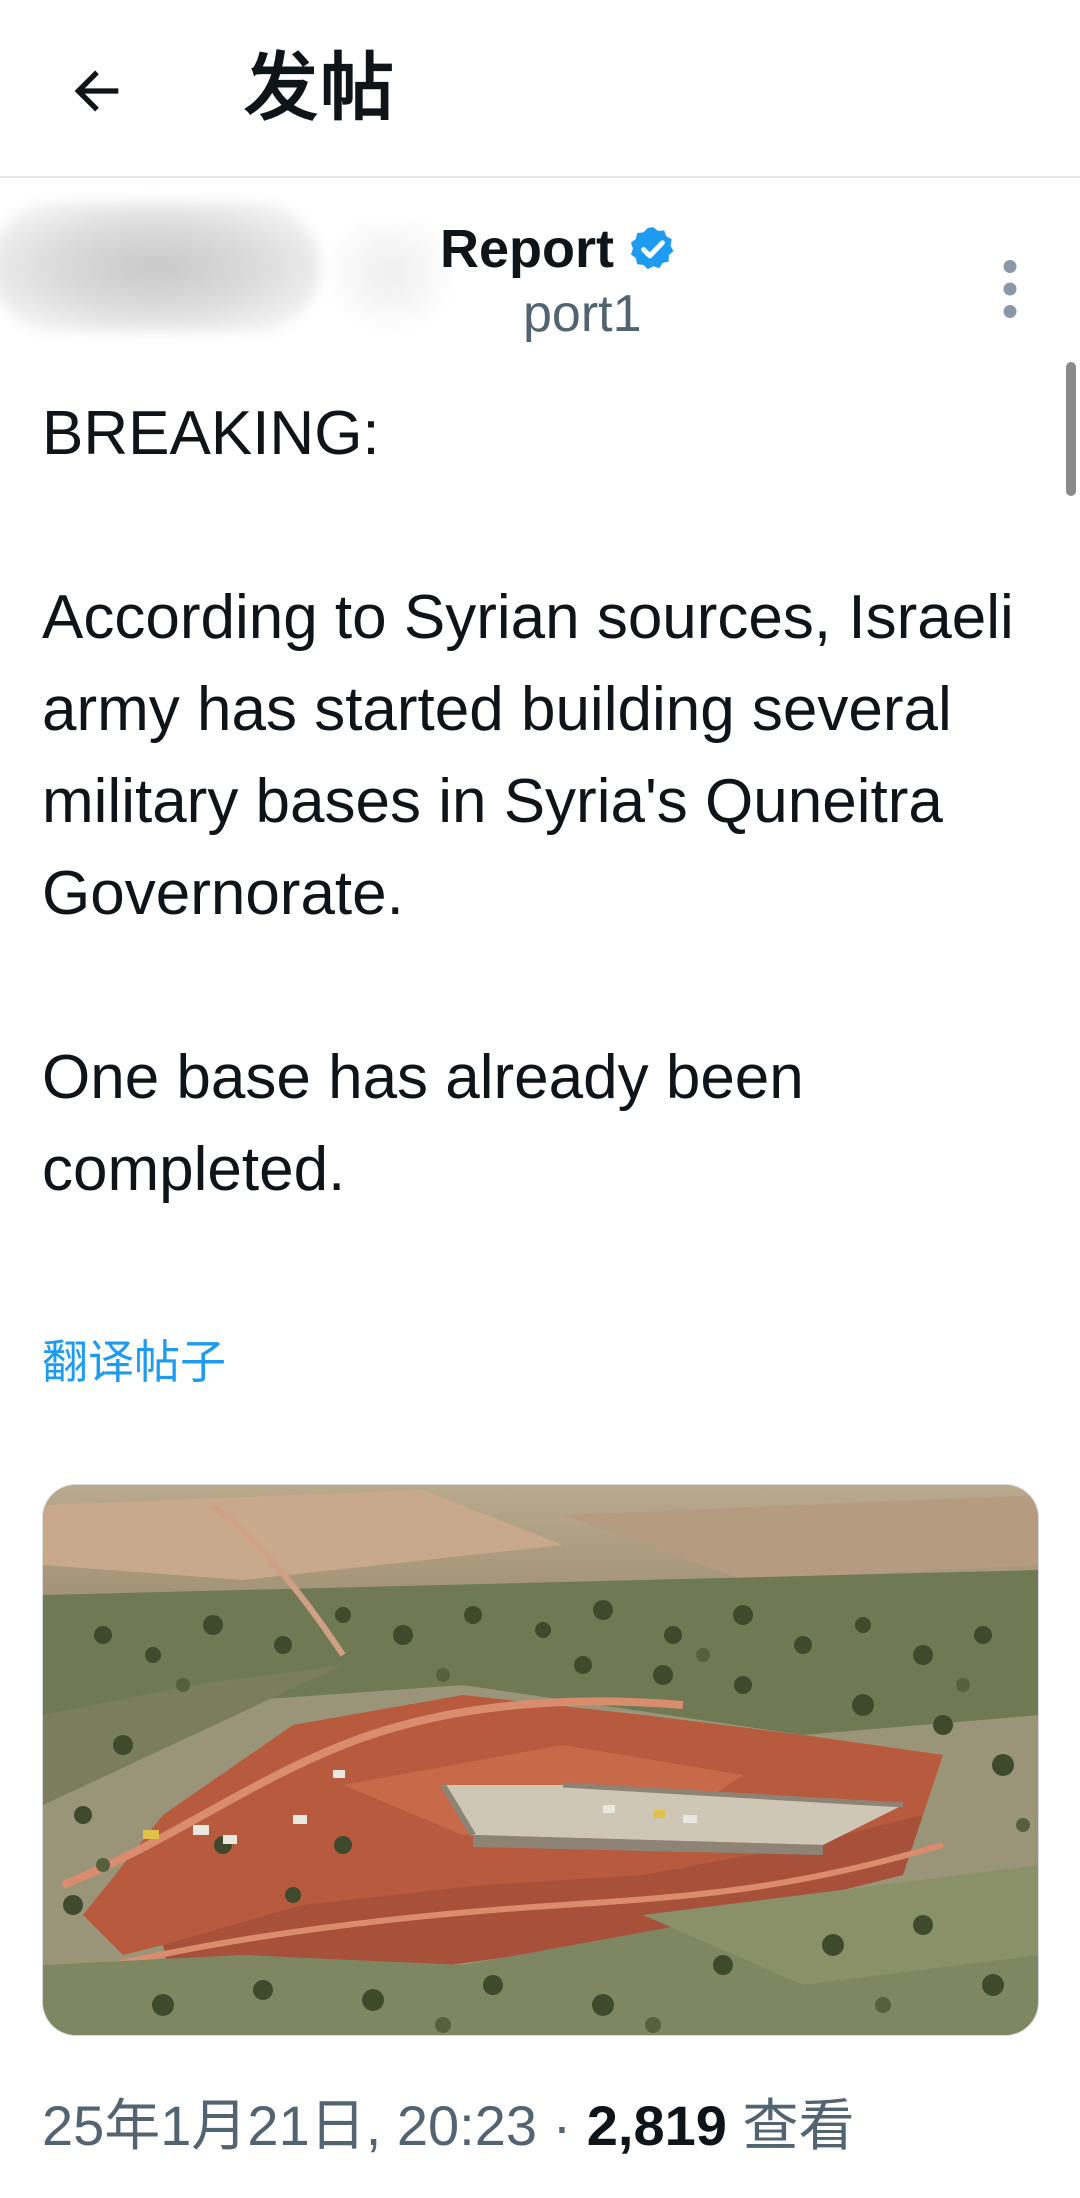 The height and width of the screenshot is (2198, 1080). I want to click on views-label: 查看, so click(798, 2125).